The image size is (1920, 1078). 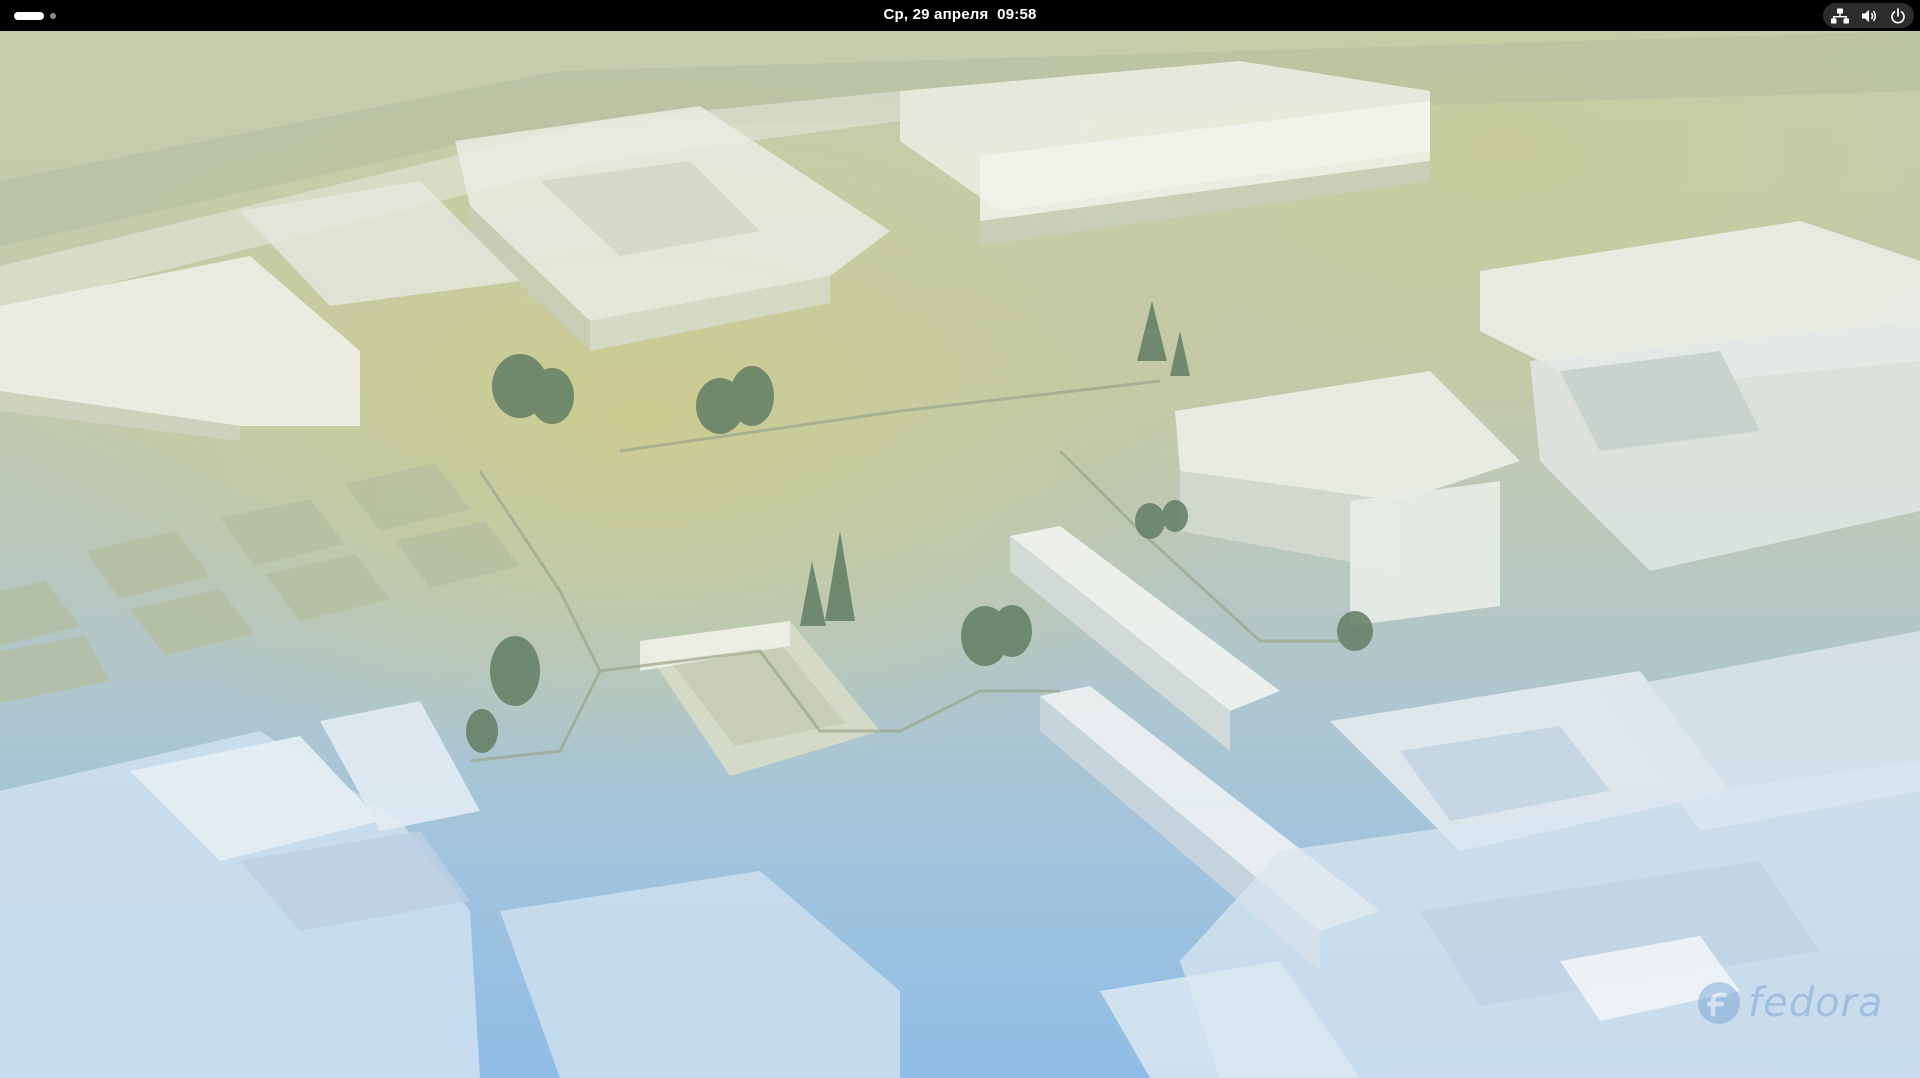 What do you see at coordinates (260, 583) in the screenshot?
I see `plaza-tiles` at bounding box center [260, 583].